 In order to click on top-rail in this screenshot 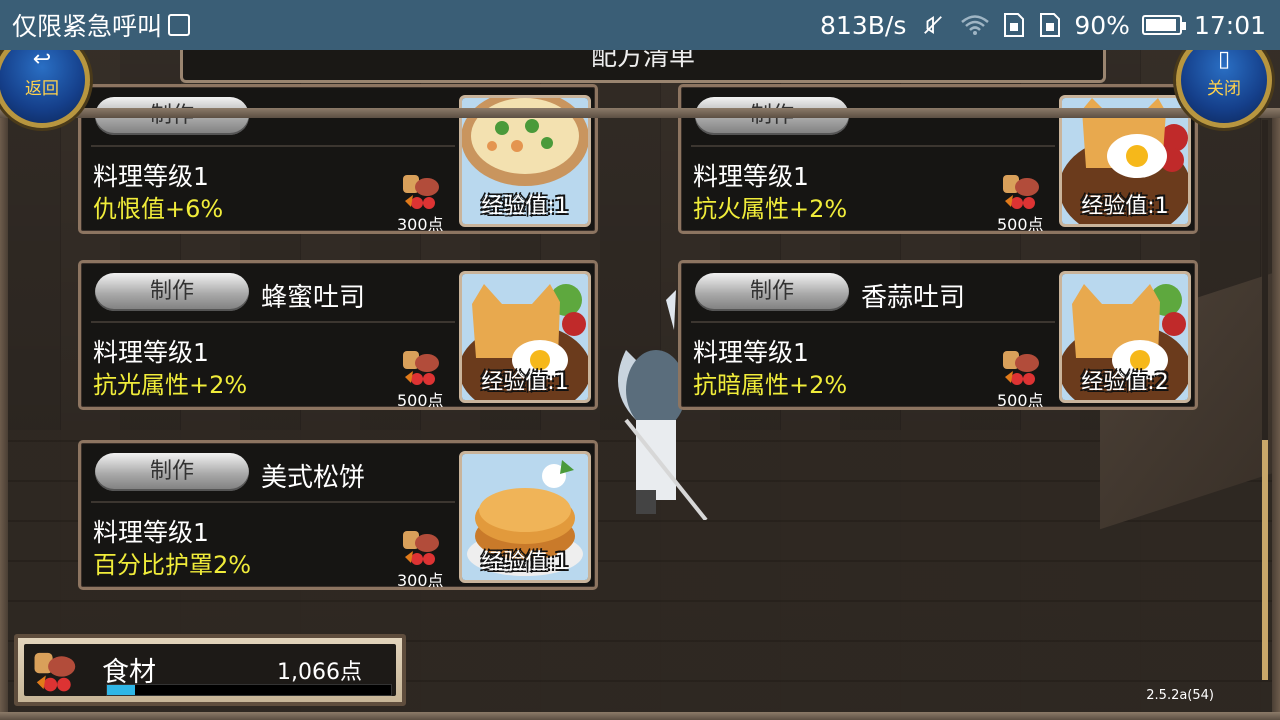, I will do `click(640, 113)`.